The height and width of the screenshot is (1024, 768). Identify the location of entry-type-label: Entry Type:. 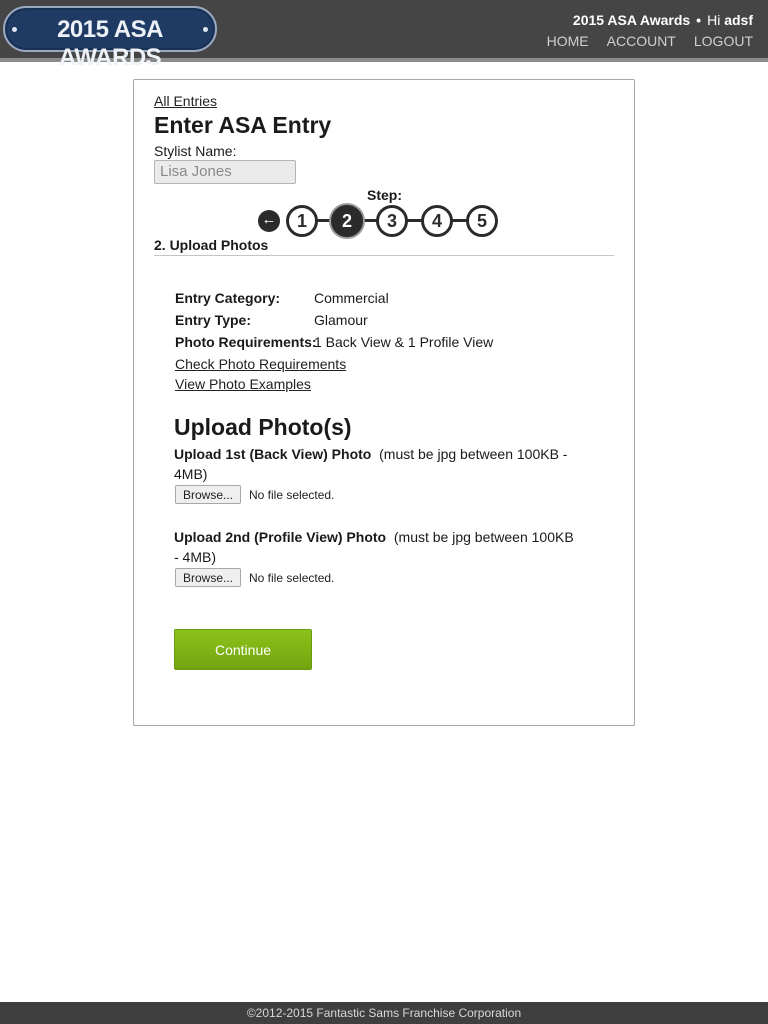
(213, 320).